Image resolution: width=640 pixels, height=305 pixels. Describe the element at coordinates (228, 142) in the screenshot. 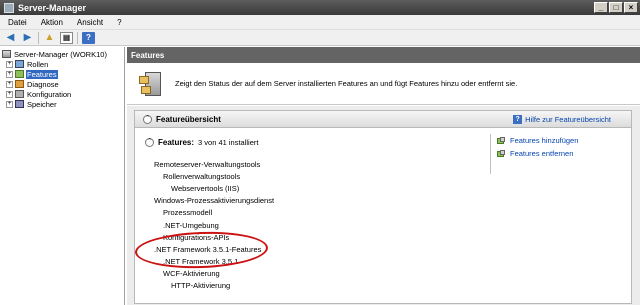

I see `summary-value: 3 von 41 installiert` at that location.